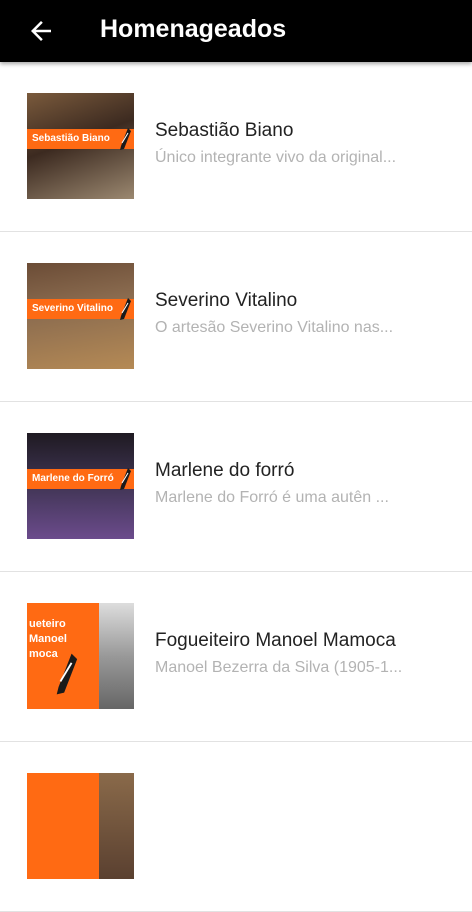 Image resolution: width=472 pixels, height=912 pixels. What do you see at coordinates (226, 300) in the screenshot?
I see `item-name: Severino Vitalino` at bounding box center [226, 300].